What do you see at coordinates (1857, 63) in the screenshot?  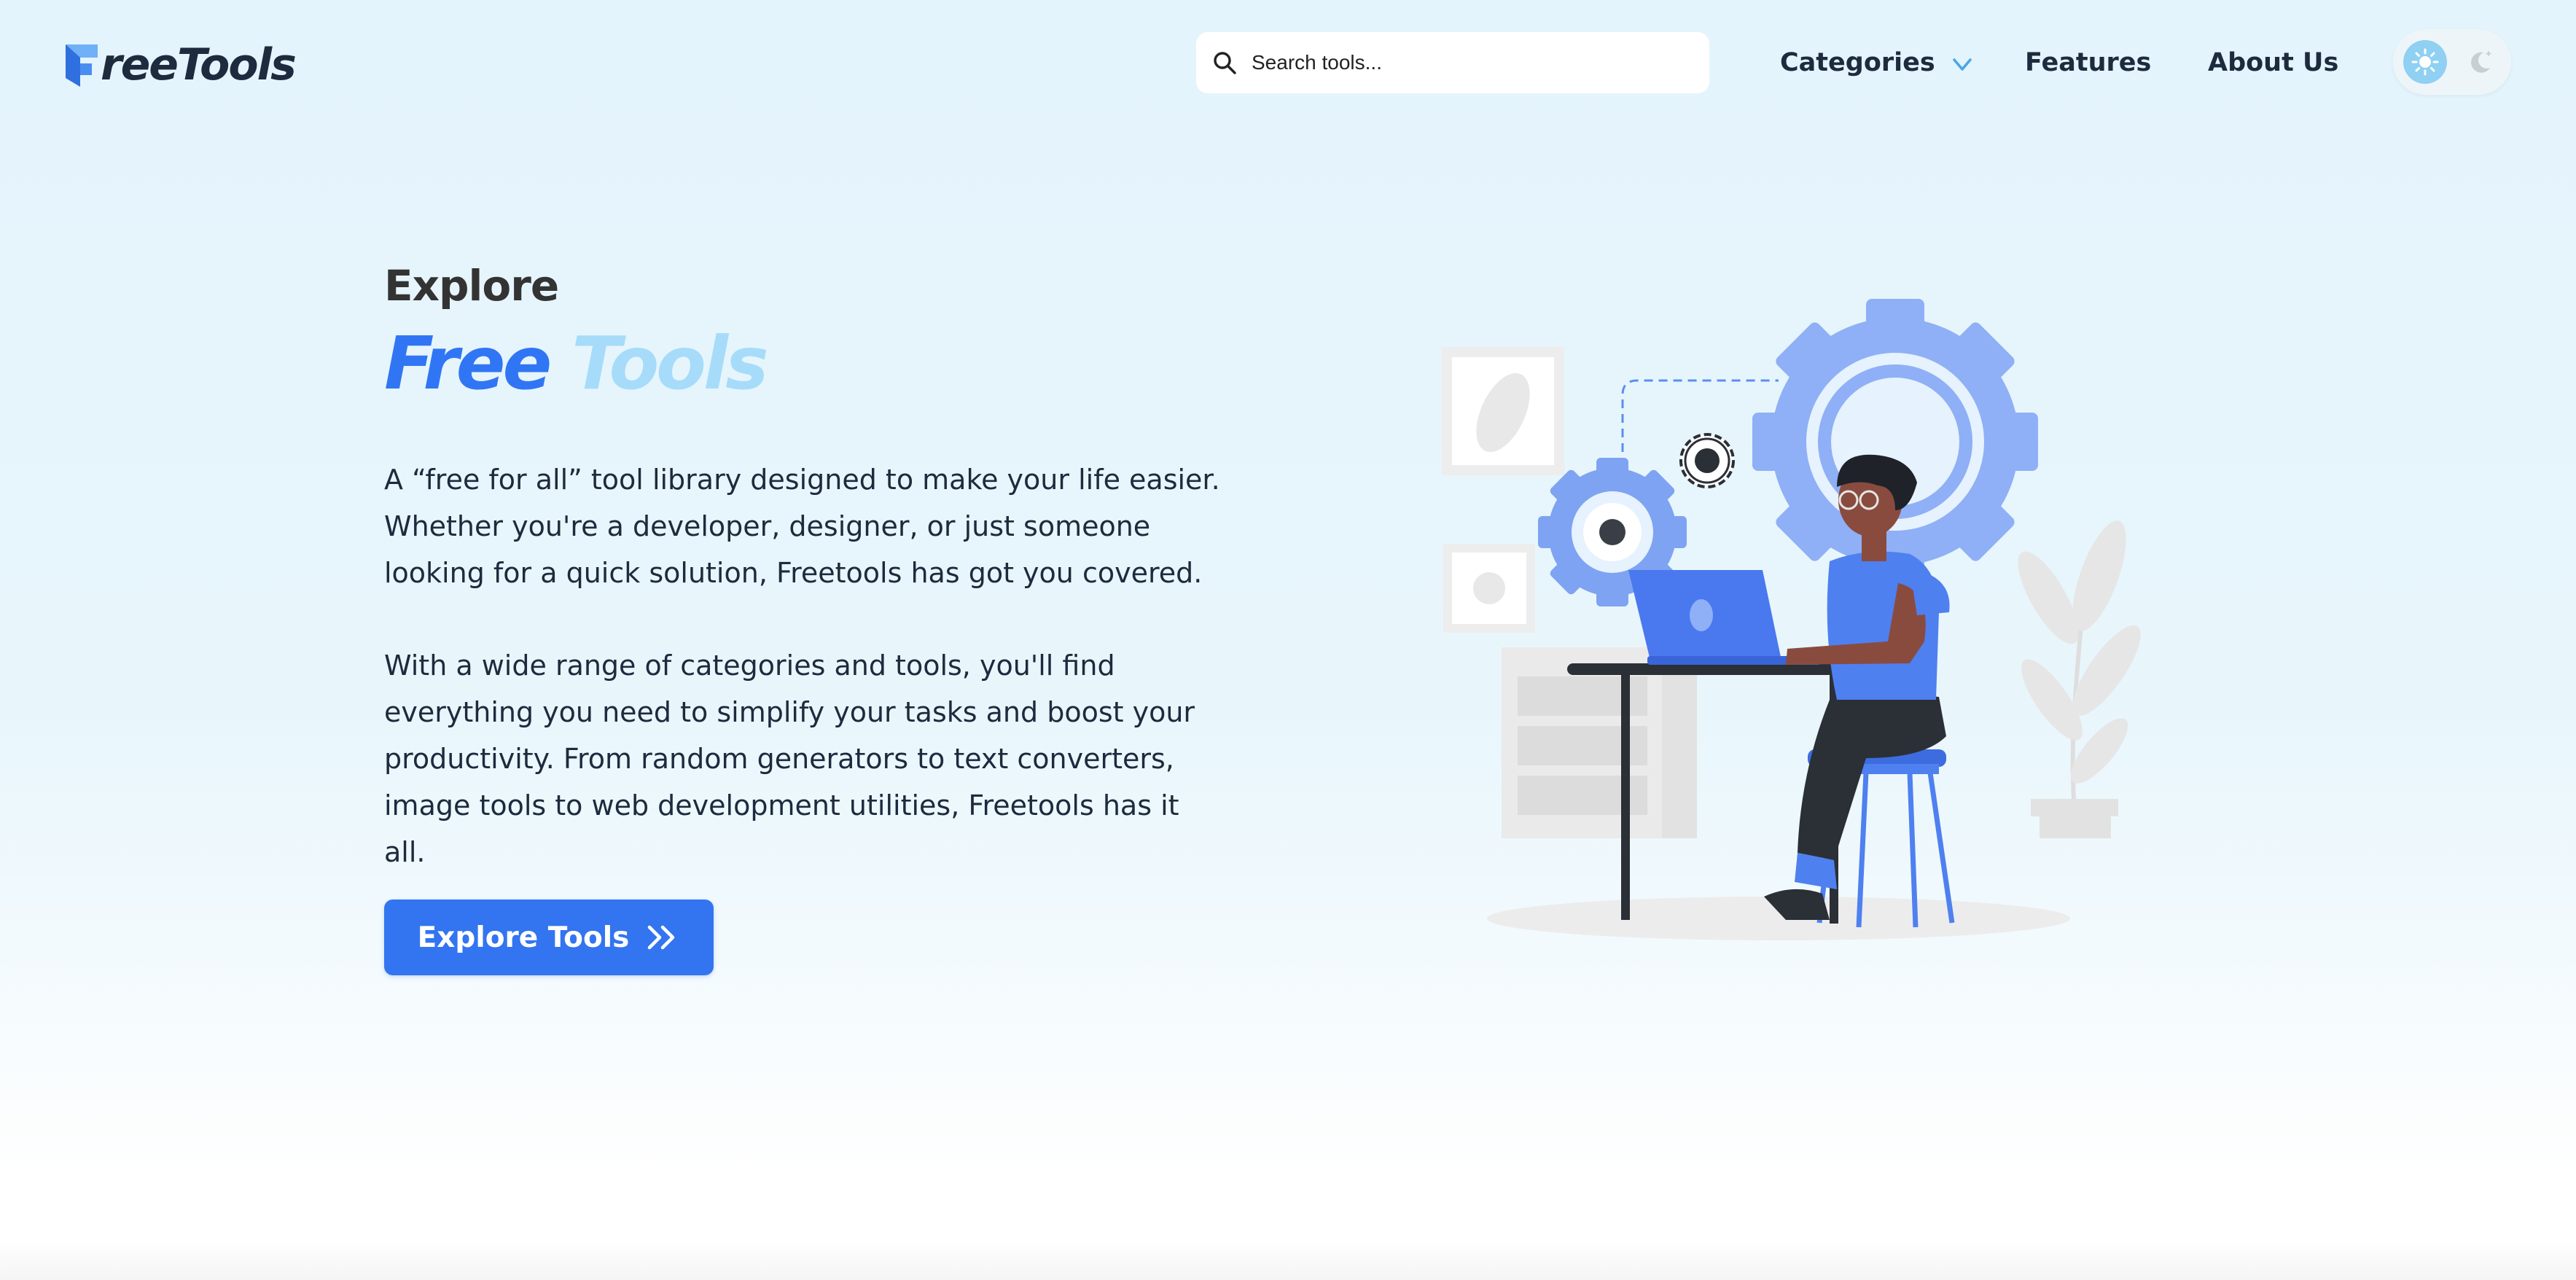 I see `nav-categories-label: Categories` at bounding box center [1857, 63].